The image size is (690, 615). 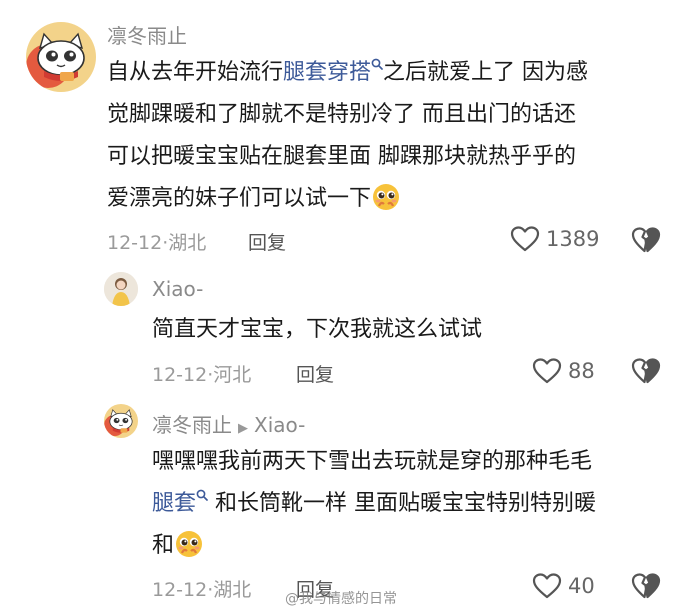 I want to click on like-count: 1389, so click(x=573, y=239).